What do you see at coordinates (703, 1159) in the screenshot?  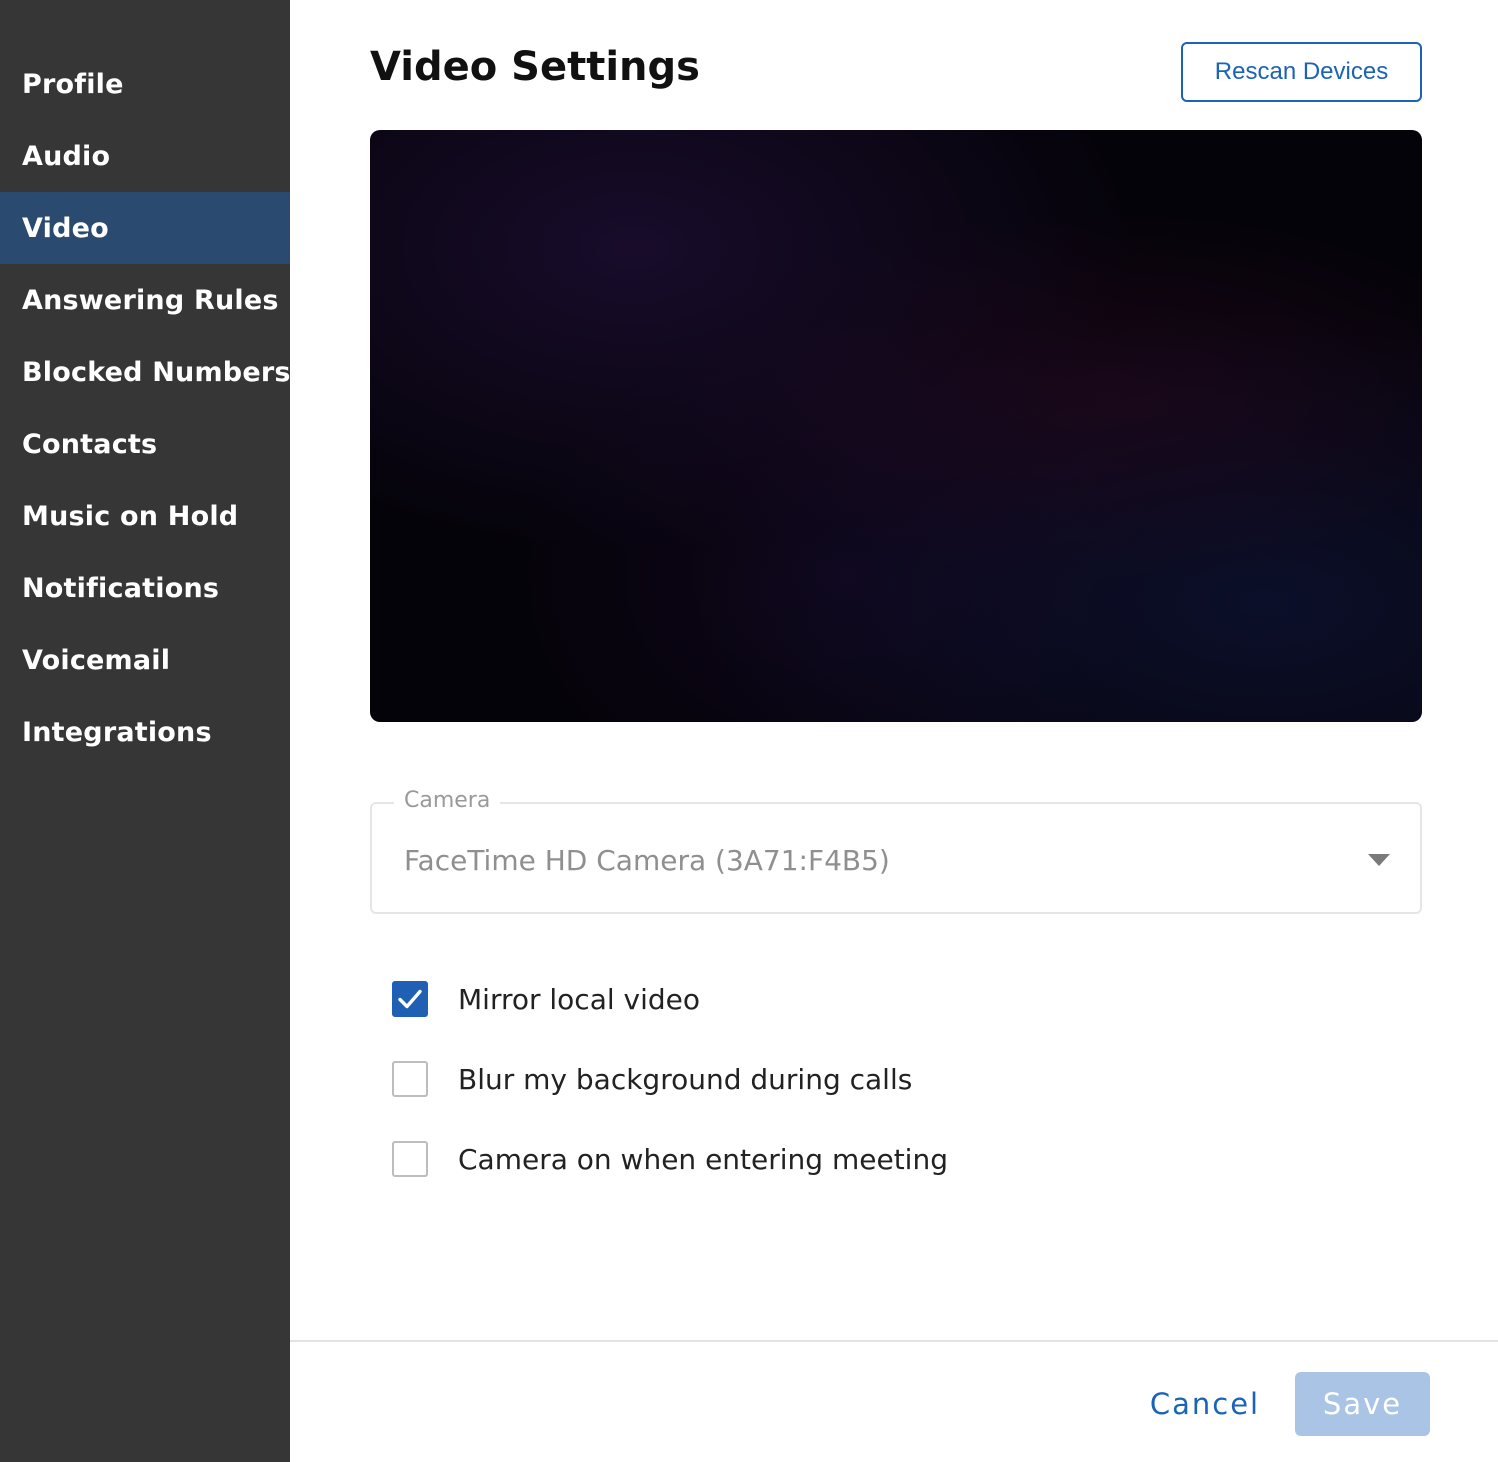 I see `camera-on-entering-meeting-label: Camera on when entering meeting` at bounding box center [703, 1159].